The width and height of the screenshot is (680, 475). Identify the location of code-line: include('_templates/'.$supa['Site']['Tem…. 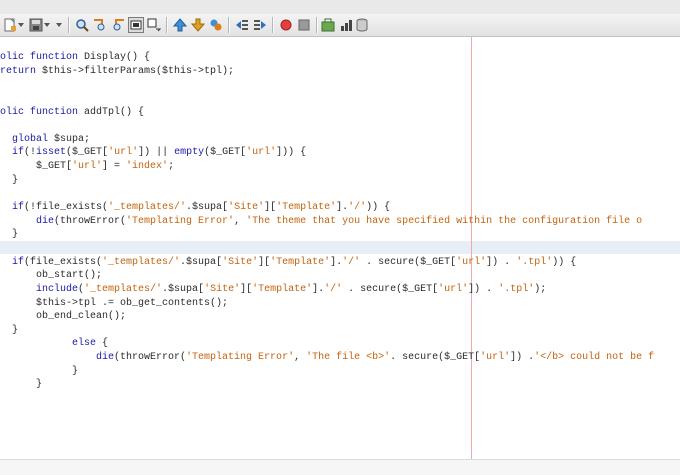
(327, 290).